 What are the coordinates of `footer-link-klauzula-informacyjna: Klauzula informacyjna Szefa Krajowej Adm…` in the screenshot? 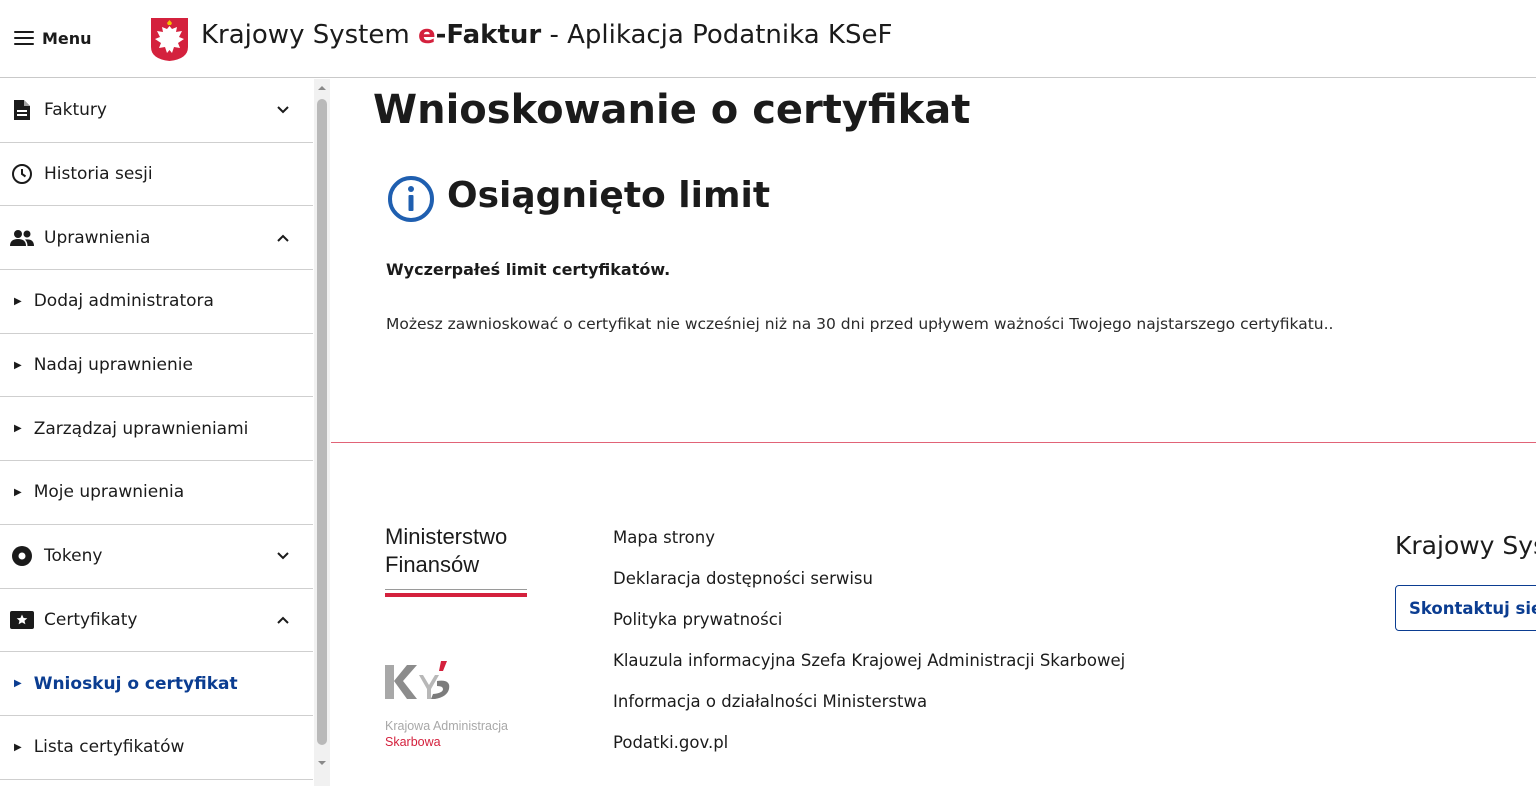 It's located at (869, 669).